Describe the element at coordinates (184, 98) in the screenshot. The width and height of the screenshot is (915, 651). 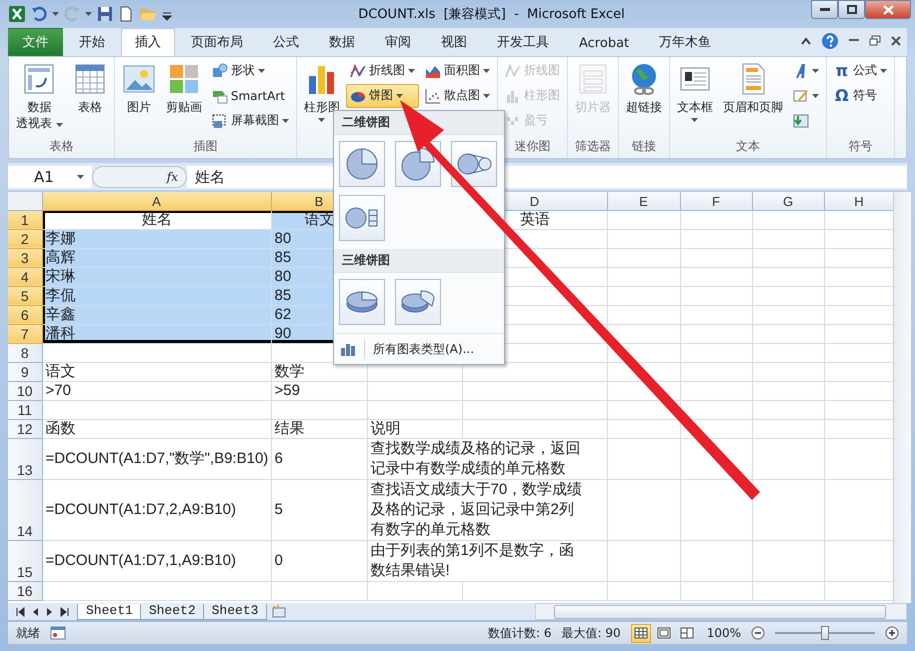
I see `ribbon-button: 剪贴画` at that location.